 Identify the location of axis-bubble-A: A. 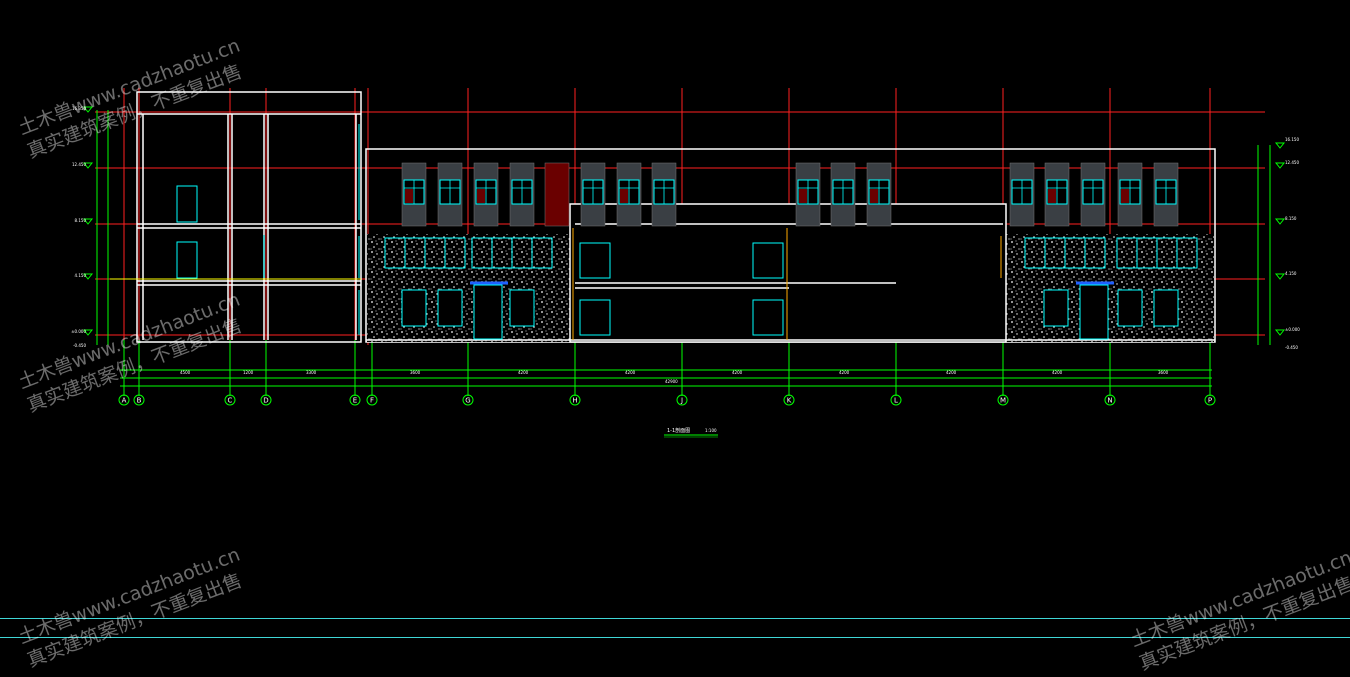
(124, 400).